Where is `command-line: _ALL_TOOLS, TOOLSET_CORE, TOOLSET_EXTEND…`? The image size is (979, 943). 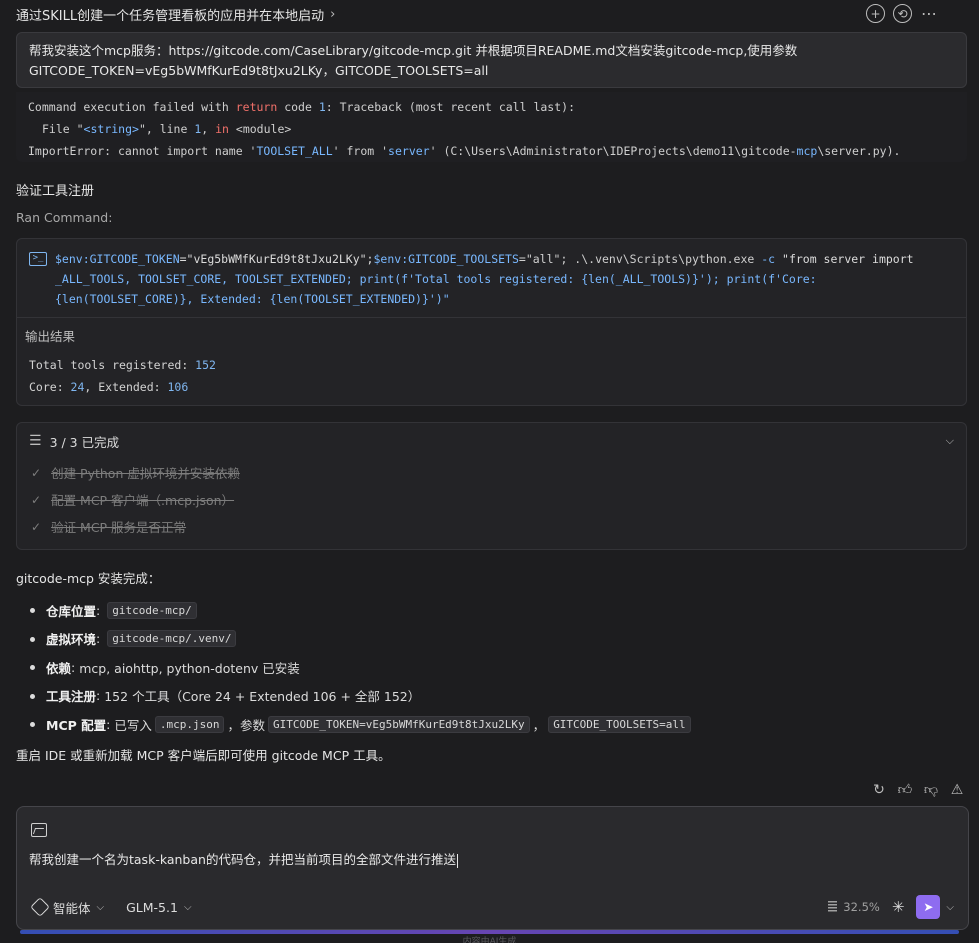
command-line: _ALL_TOOLS, TOOLSET_CORE, TOOLSET_EXTEND… is located at coordinates (436, 279).